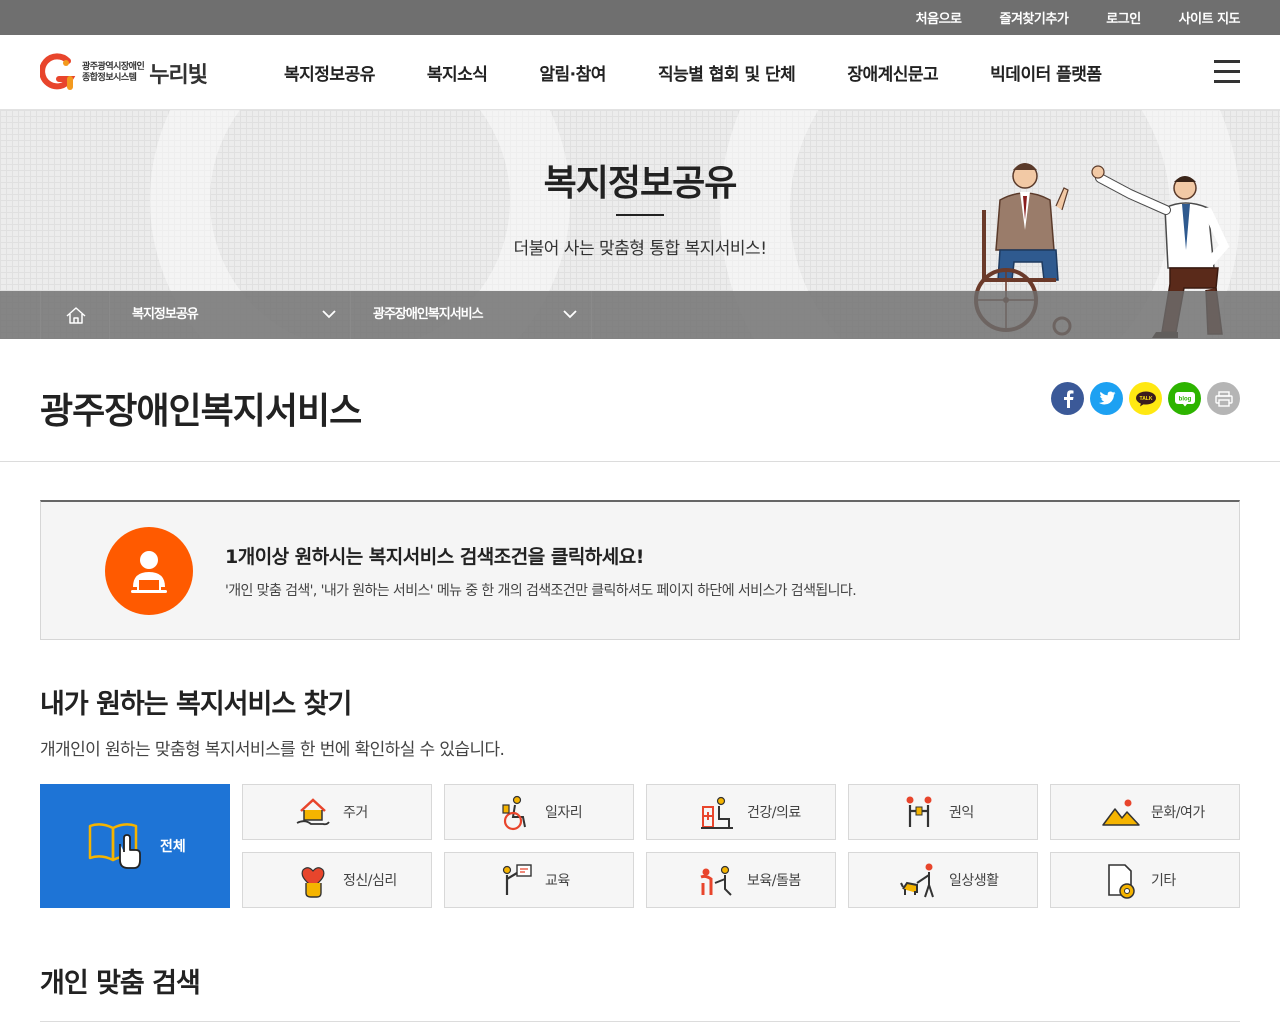 This screenshot has height=1024, width=1280. I want to click on logo-g-icon, so click(57, 73).